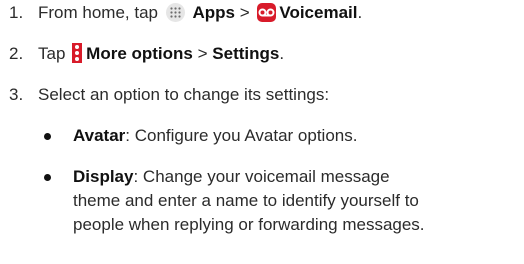 Image resolution: width=524 pixels, height=264 pixels. Describe the element at coordinates (16, 12) in the screenshot. I see `step-number: 1.` at that location.